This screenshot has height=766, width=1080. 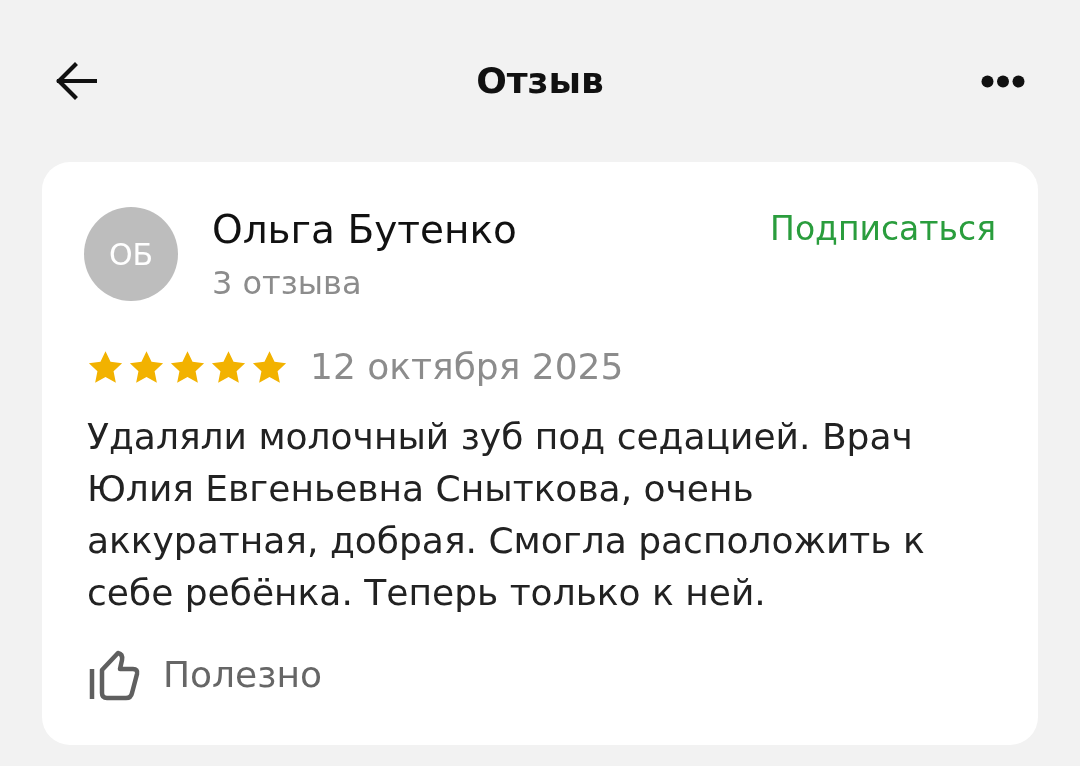 I want to click on back-button, so click(x=76, y=81).